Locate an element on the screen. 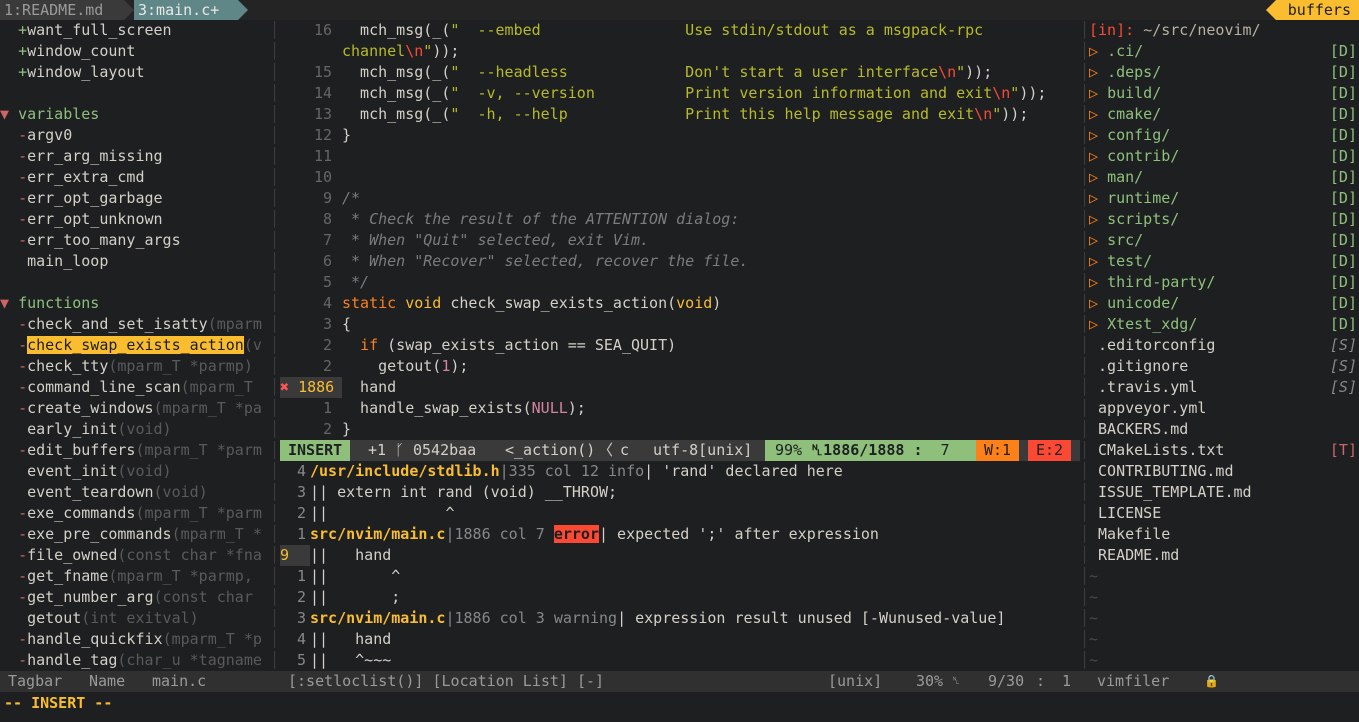  directory-entry: ▷ build/ [D] is located at coordinates (1224, 93).